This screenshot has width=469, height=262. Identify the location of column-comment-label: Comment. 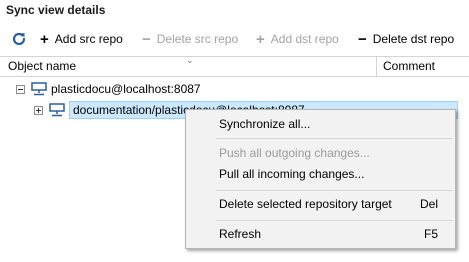
(409, 66).